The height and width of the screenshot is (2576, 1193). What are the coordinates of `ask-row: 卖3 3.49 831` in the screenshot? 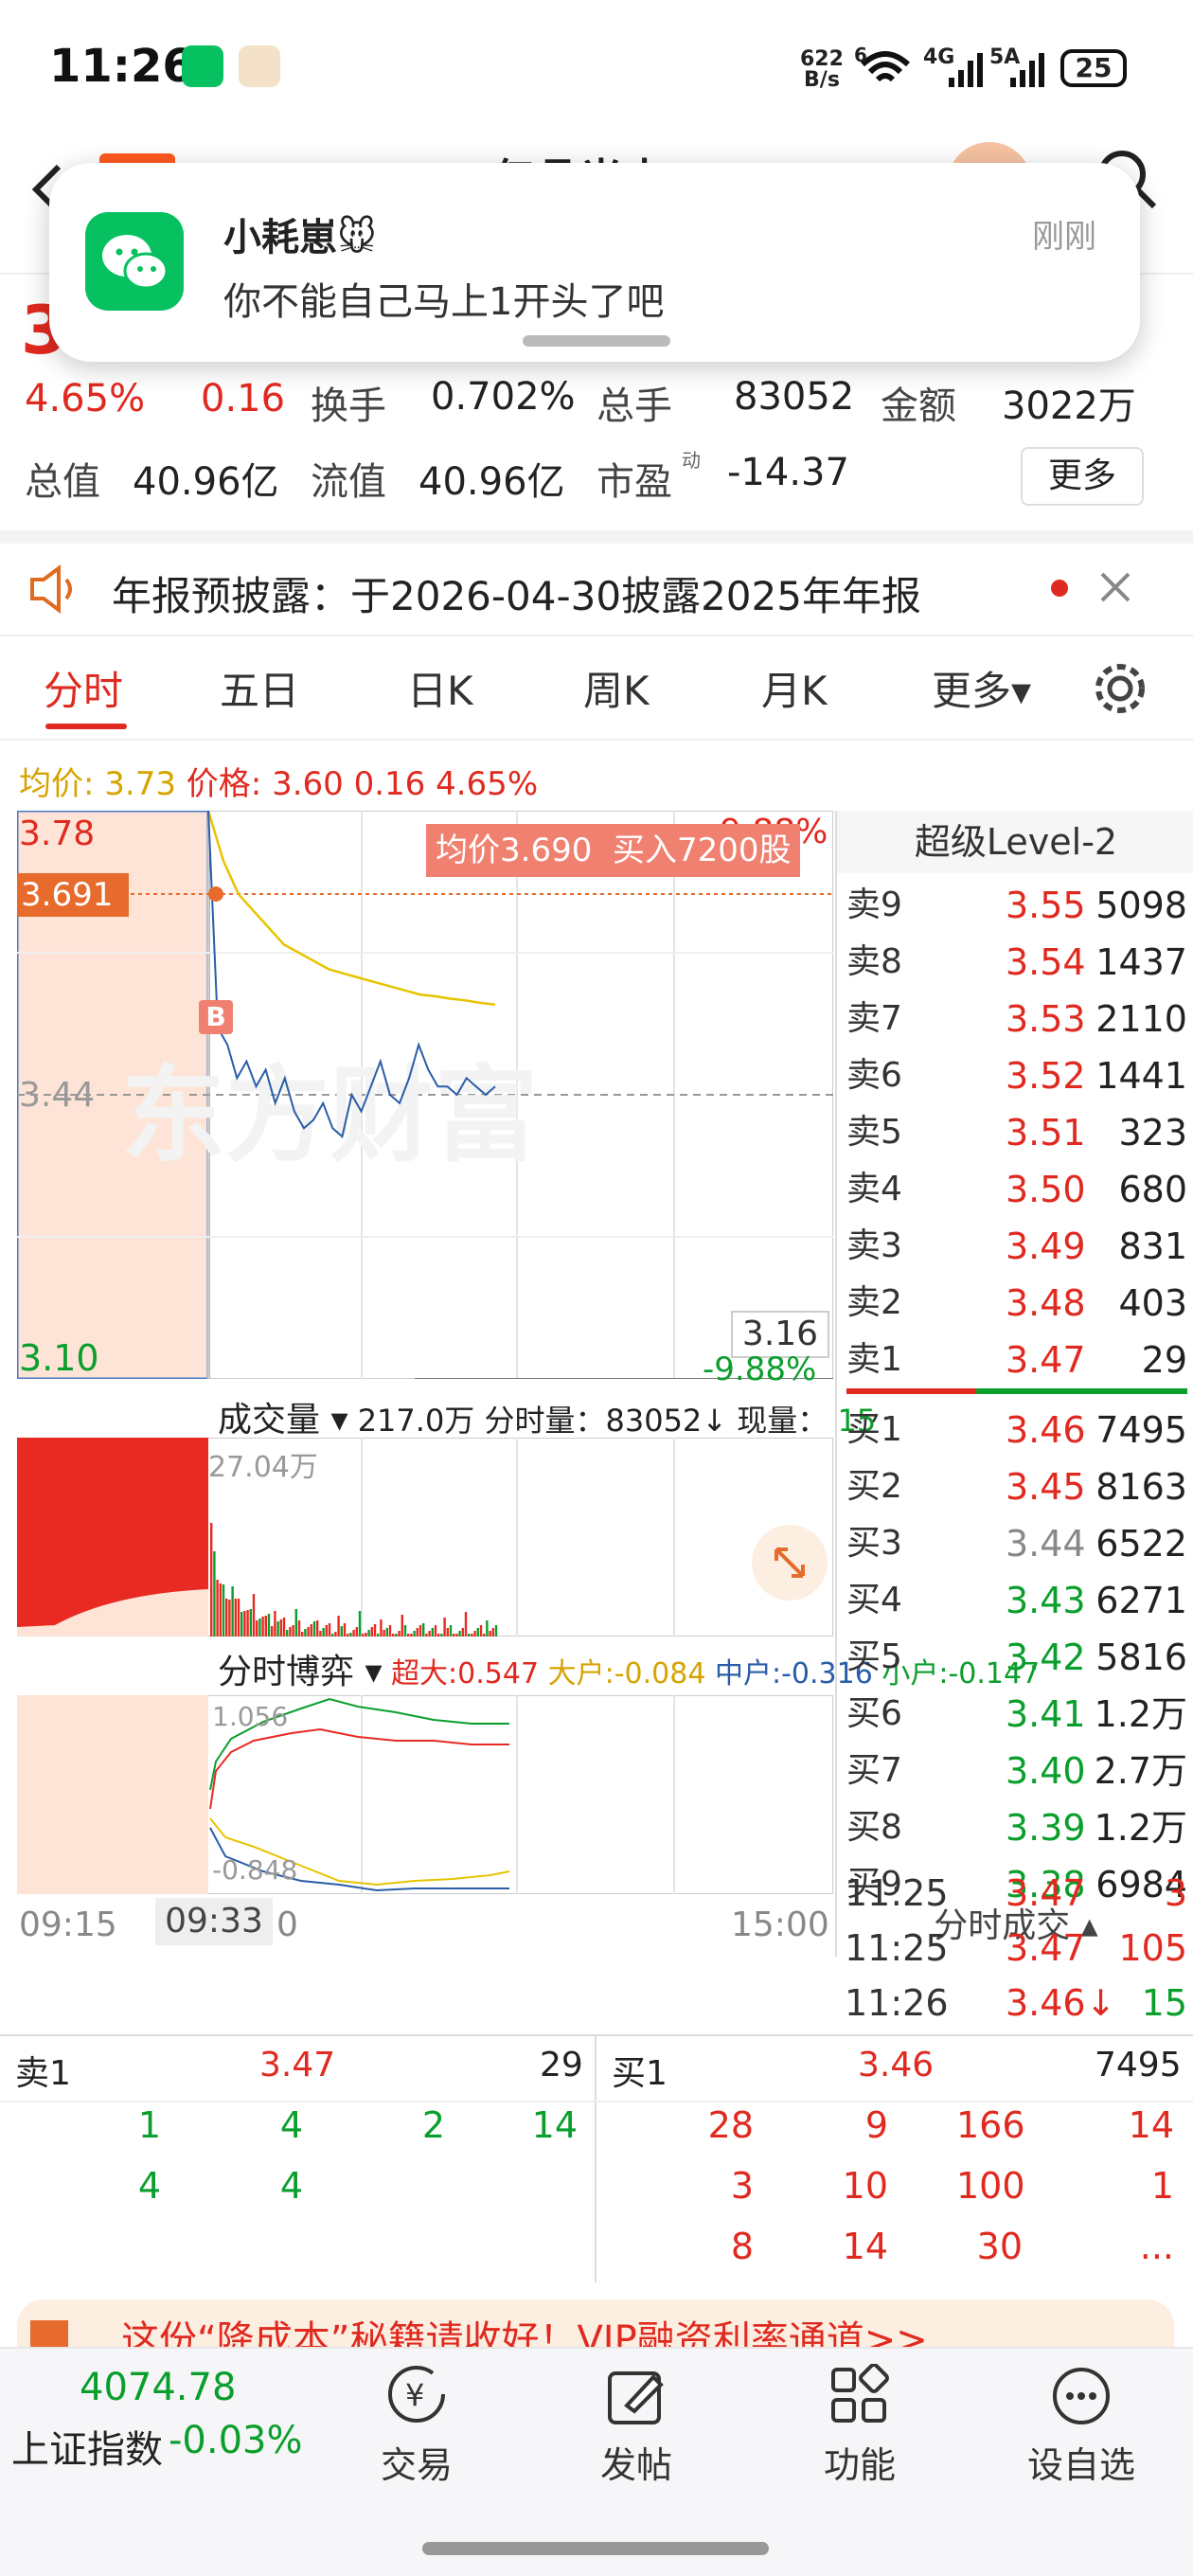 It's located at (1016, 1246).